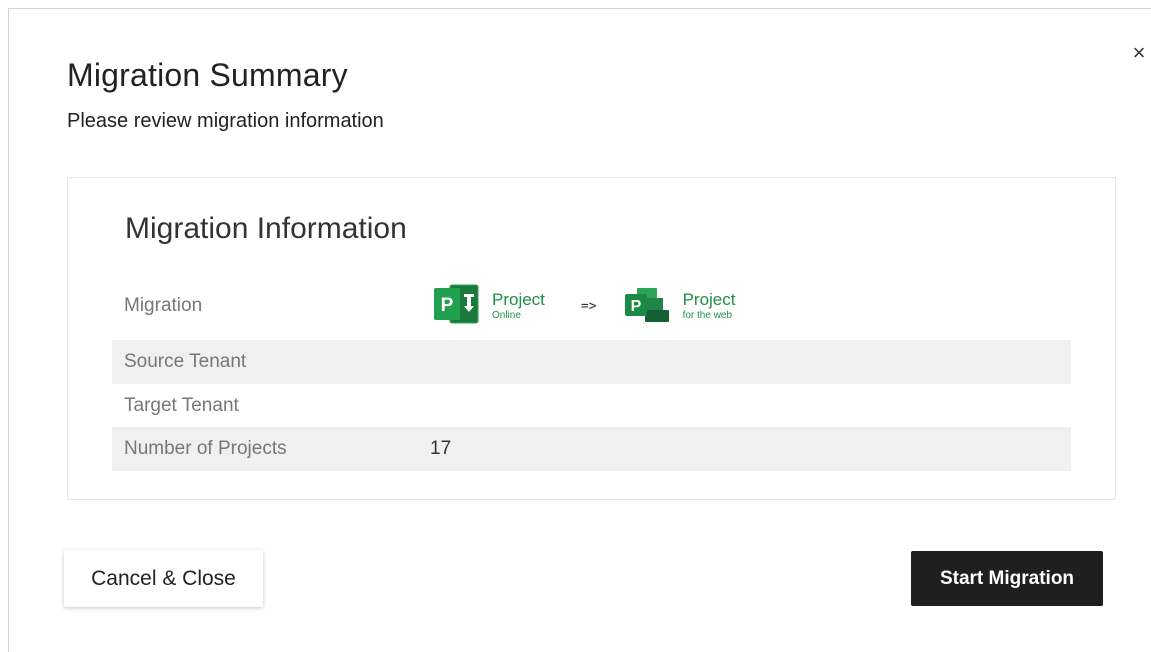  Describe the element at coordinates (709, 299) in the screenshot. I see `target-product-name: Project` at that location.